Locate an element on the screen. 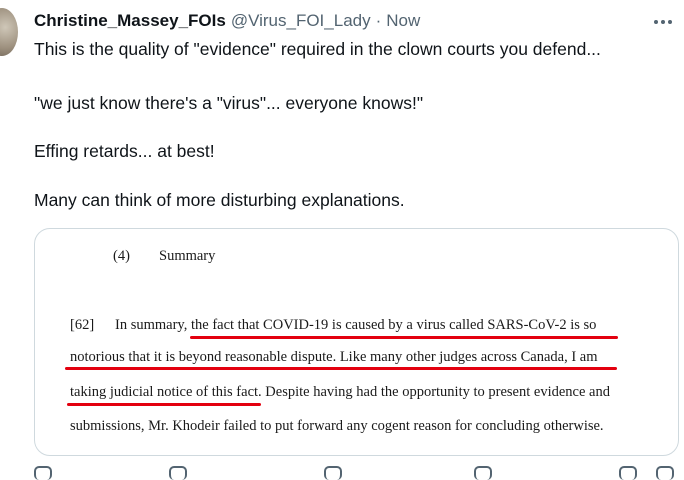 This screenshot has width=684, height=480. tweet-text-line-3: Effing retards... at best! is located at coordinates (124, 151).